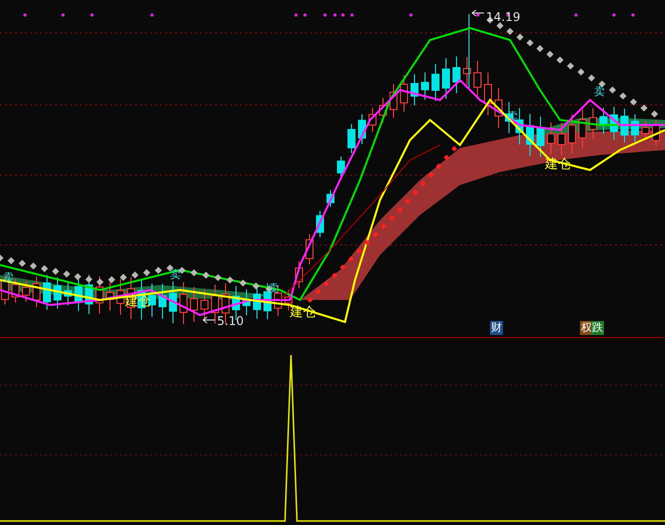 The height and width of the screenshot is (525, 665). What do you see at coordinates (597, 328) in the screenshot?
I see `event-marker: 跌` at bounding box center [597, 328].